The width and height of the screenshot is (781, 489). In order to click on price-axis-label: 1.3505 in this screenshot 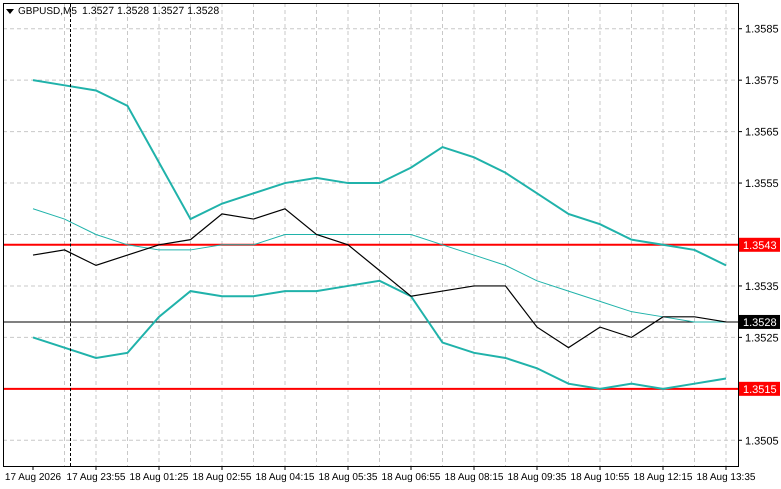, I will do `click(762, 441)`.